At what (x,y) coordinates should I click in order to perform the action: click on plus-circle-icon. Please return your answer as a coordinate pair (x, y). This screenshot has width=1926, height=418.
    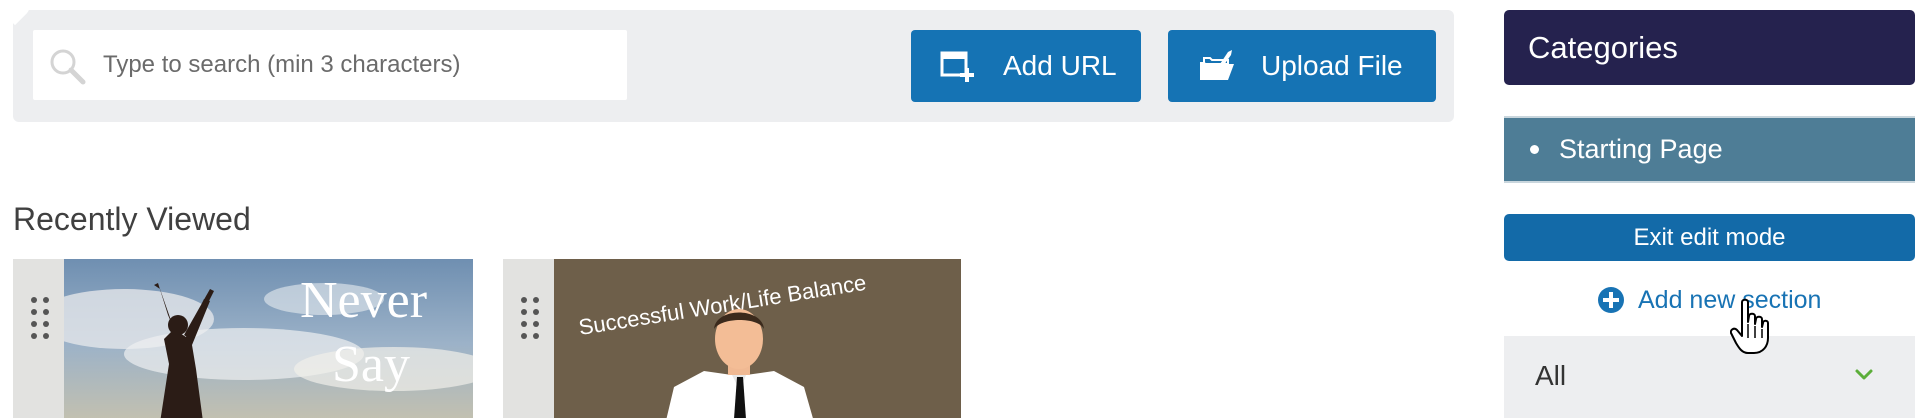
    Looking at the image, I should click on (1611, 300).